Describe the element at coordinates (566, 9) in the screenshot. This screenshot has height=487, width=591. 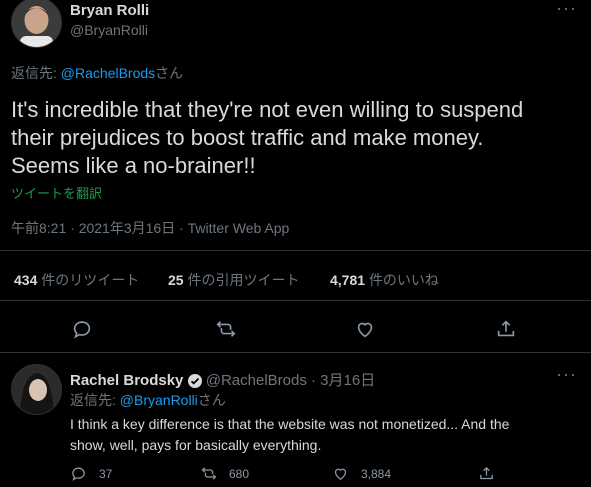
I see `more-options-icon: ···` at that location.